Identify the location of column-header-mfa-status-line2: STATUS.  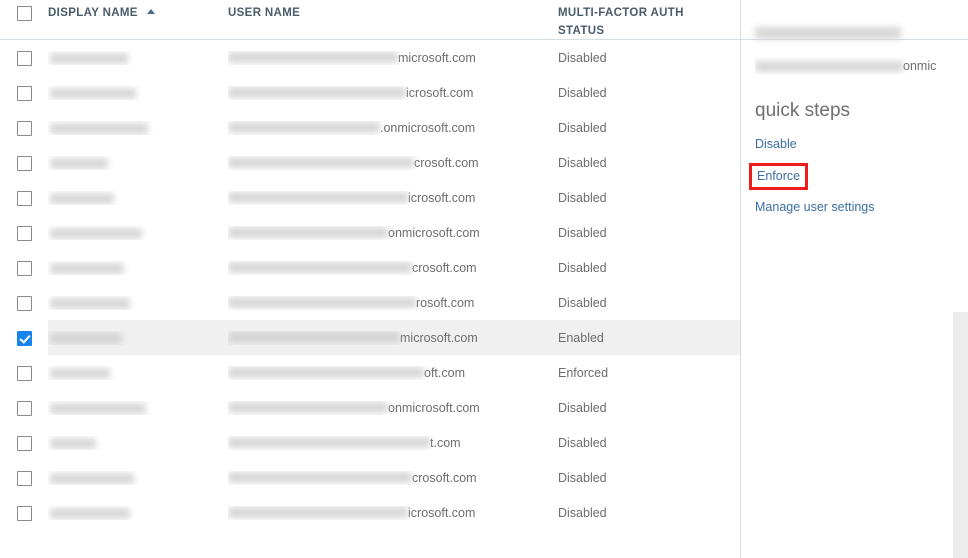
(581, 30).